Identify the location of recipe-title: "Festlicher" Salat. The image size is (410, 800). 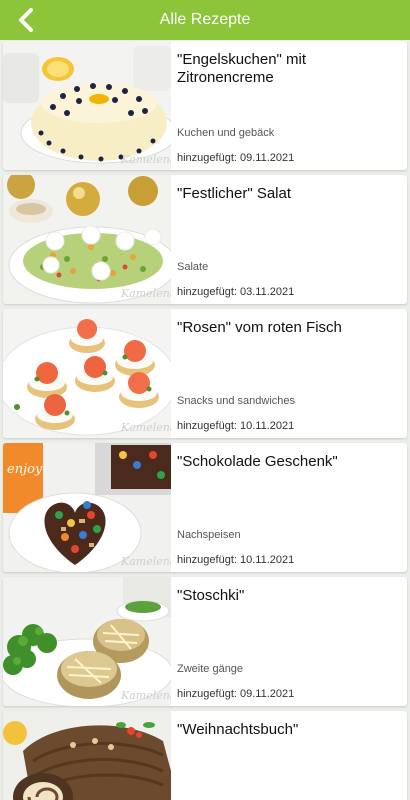
(234, 193).